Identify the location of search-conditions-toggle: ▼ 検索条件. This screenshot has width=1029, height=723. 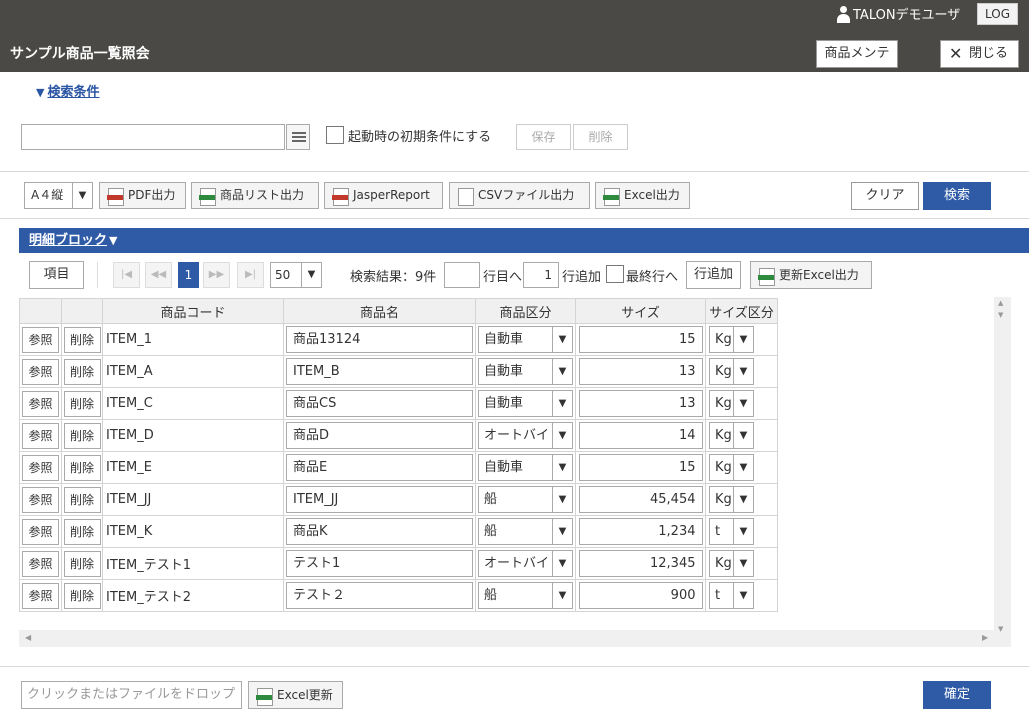
(67, 90).